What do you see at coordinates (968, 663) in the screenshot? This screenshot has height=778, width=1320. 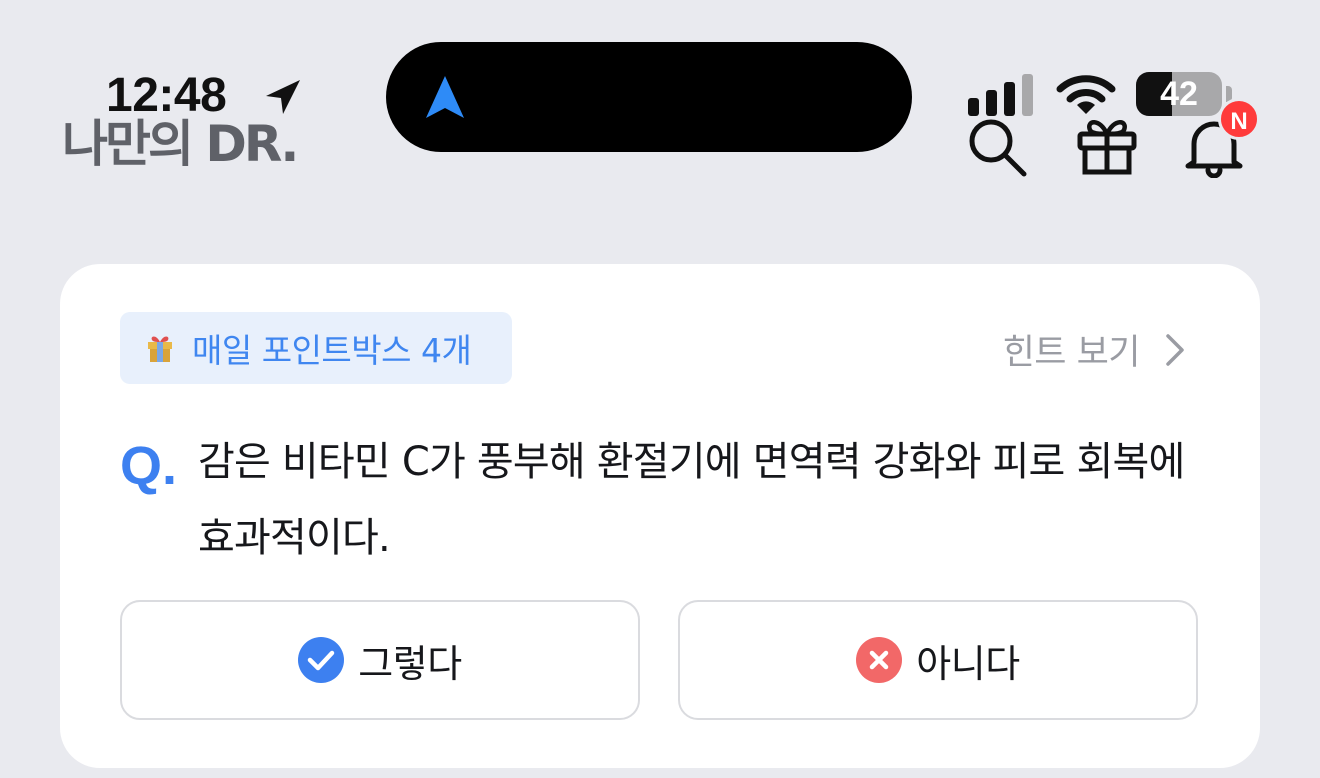 I see `answer-no-label: 아니다` at bounding box center [968, 663].